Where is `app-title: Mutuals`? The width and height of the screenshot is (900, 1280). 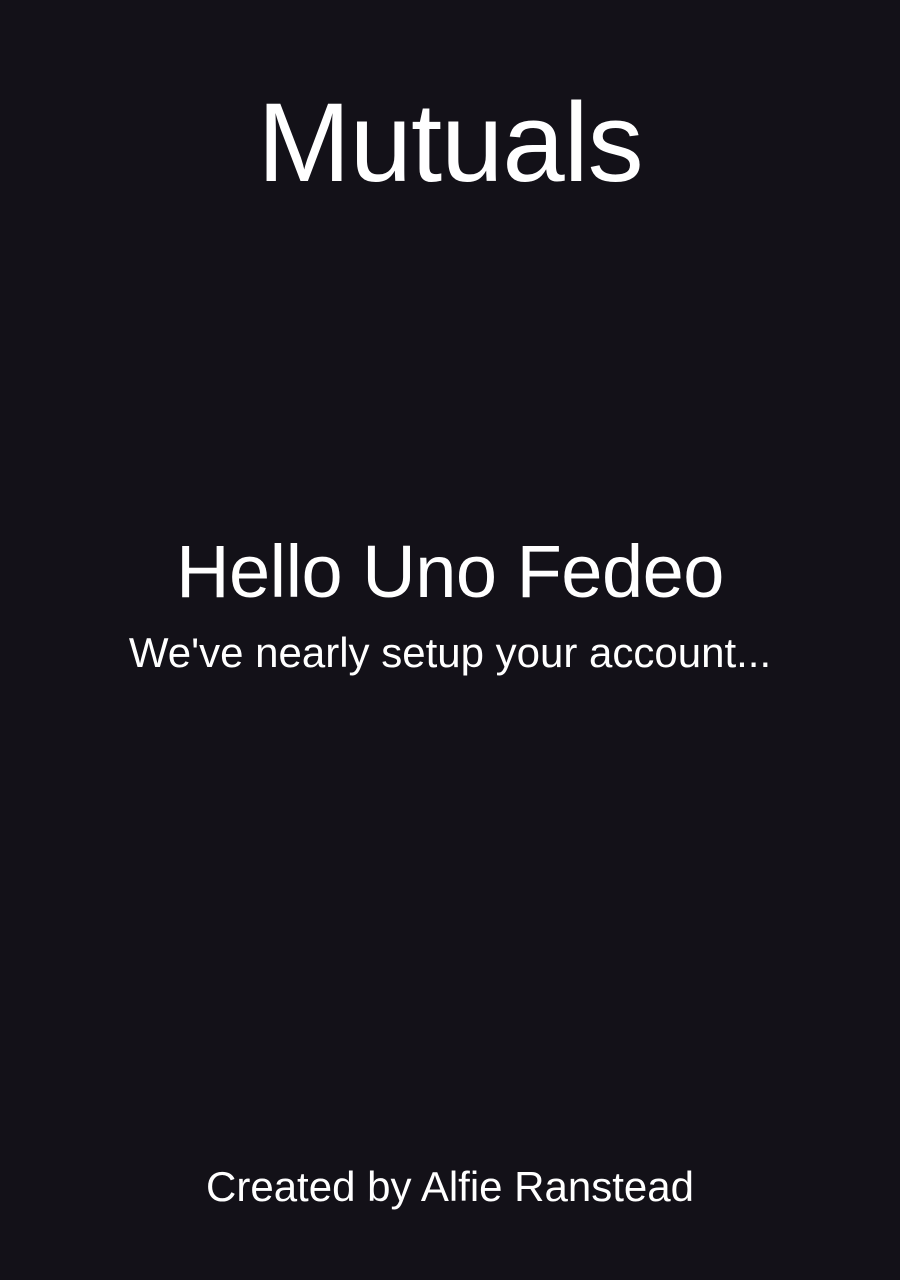
app-title: Mutuals is located at coordinates (450, 142).